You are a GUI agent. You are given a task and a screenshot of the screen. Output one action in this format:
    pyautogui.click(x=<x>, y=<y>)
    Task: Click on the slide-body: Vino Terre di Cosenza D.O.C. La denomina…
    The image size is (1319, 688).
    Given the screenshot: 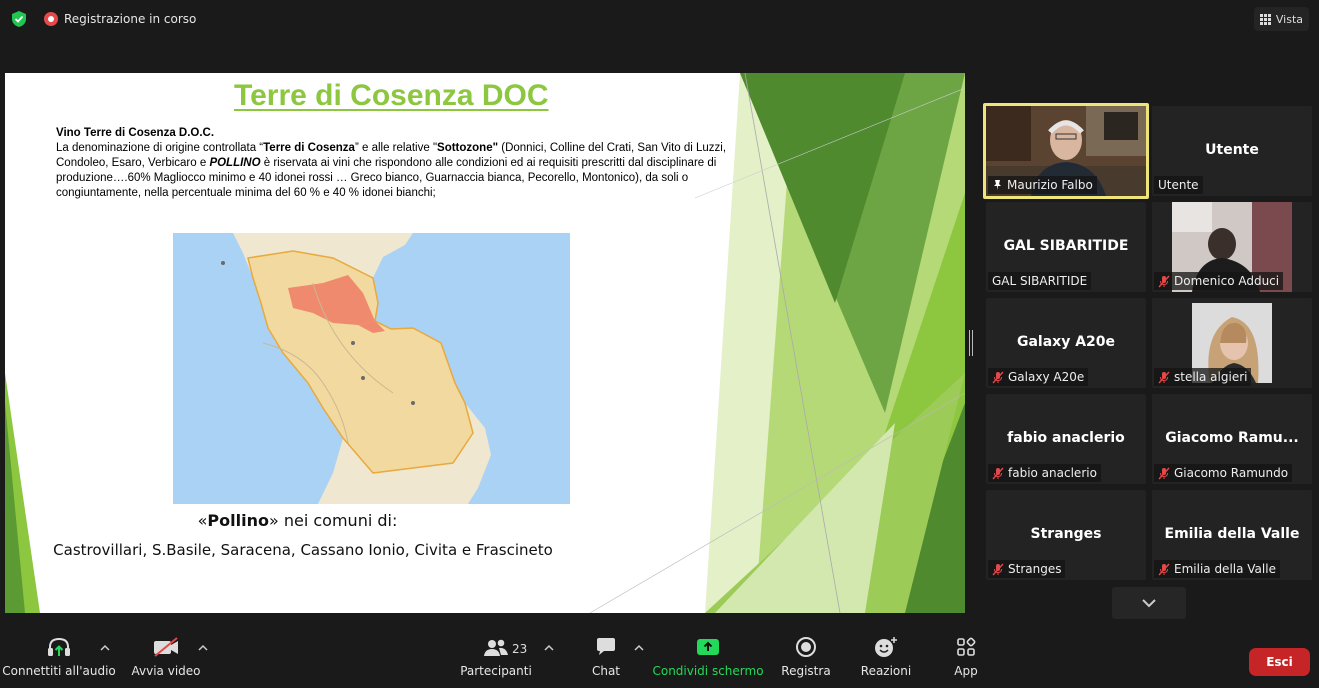 What is the action you would take?
    pyautogui.click(x=406, y=163)
    